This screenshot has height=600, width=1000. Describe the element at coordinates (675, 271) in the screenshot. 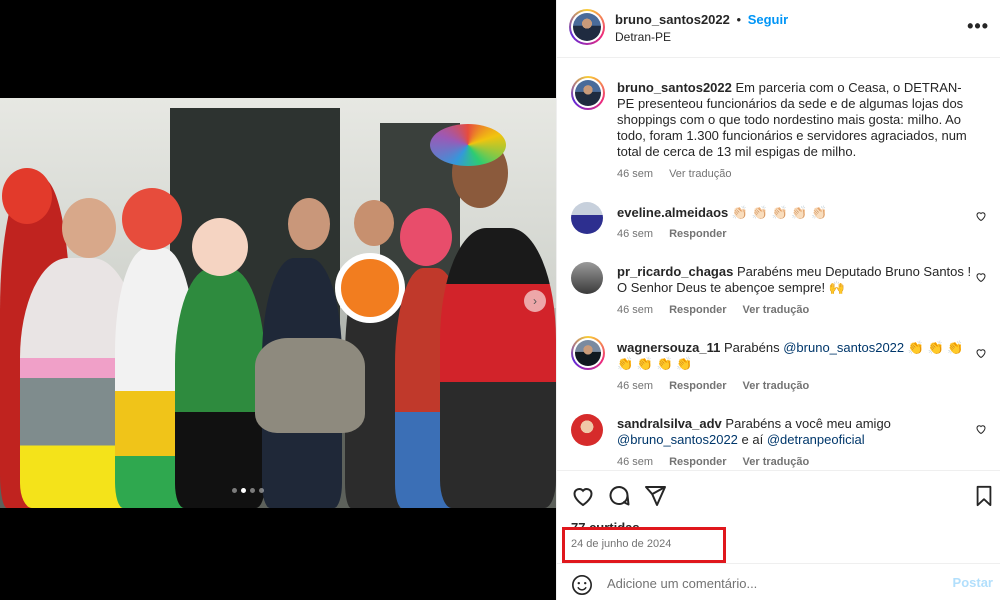

I see `commenter-username: pr_ricardo_chagas` at that location.